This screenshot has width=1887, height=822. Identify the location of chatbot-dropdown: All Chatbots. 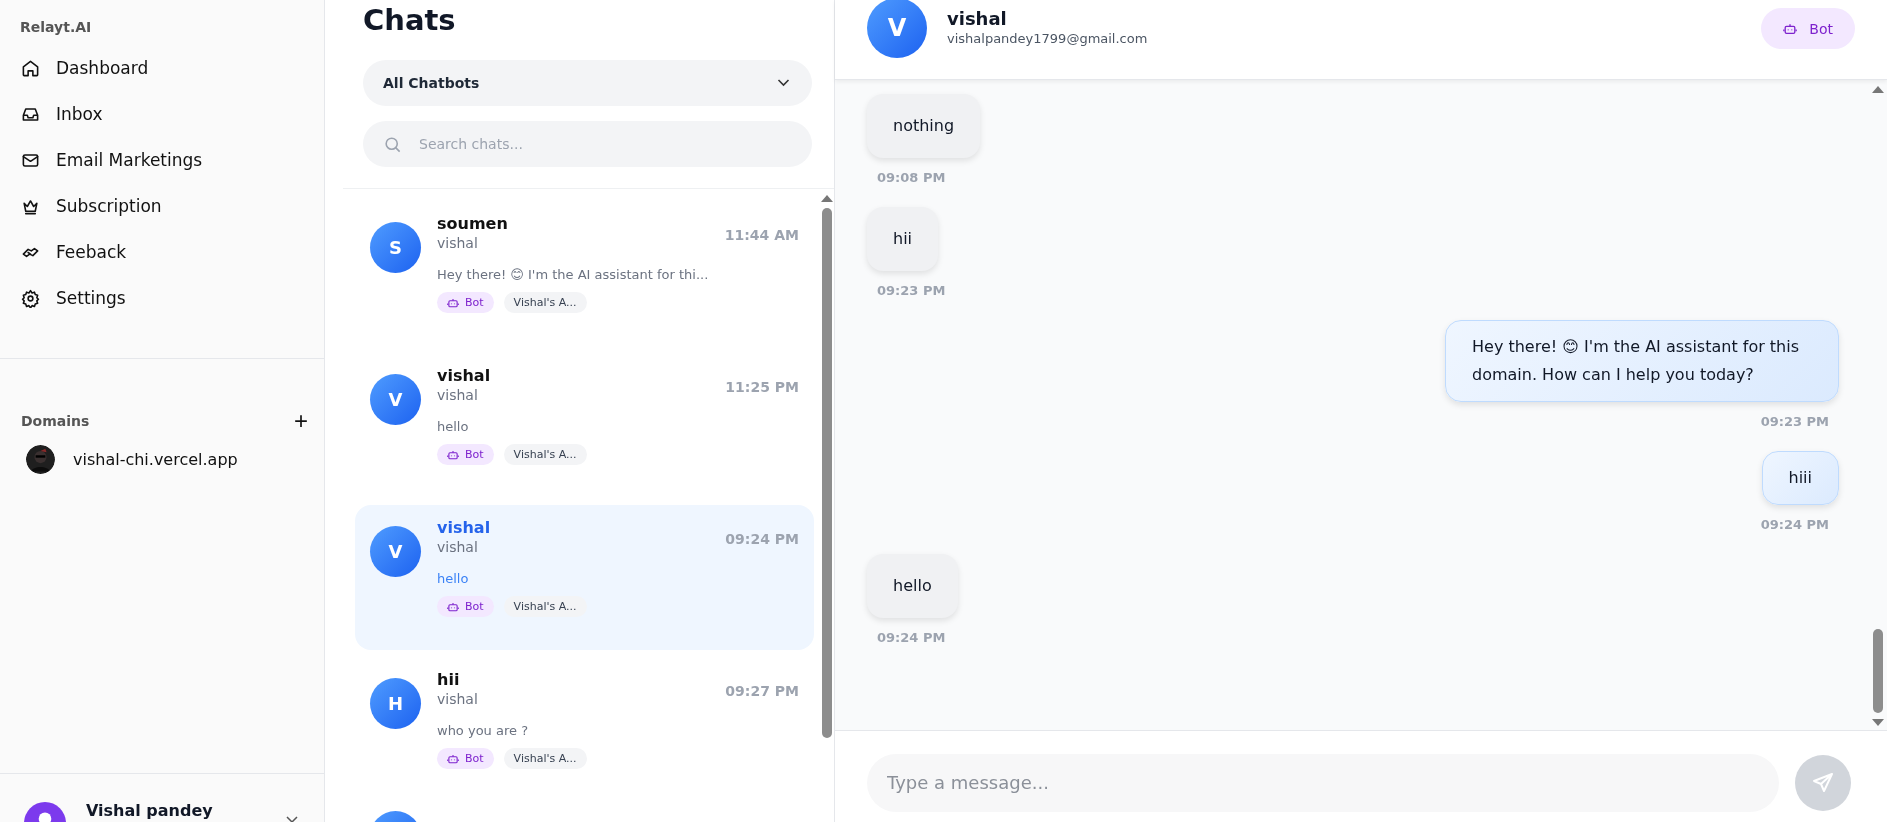
(587, 83).